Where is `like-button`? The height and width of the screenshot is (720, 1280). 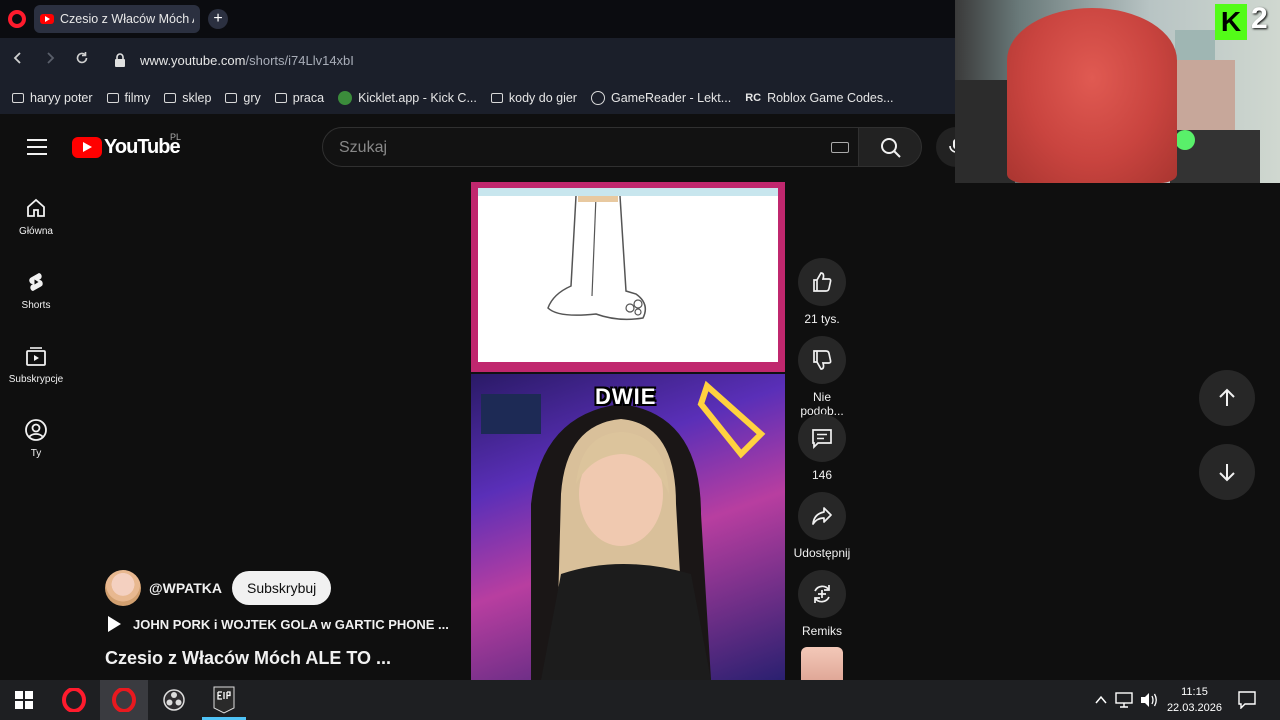 like-button is located at coordinates (822, 282).